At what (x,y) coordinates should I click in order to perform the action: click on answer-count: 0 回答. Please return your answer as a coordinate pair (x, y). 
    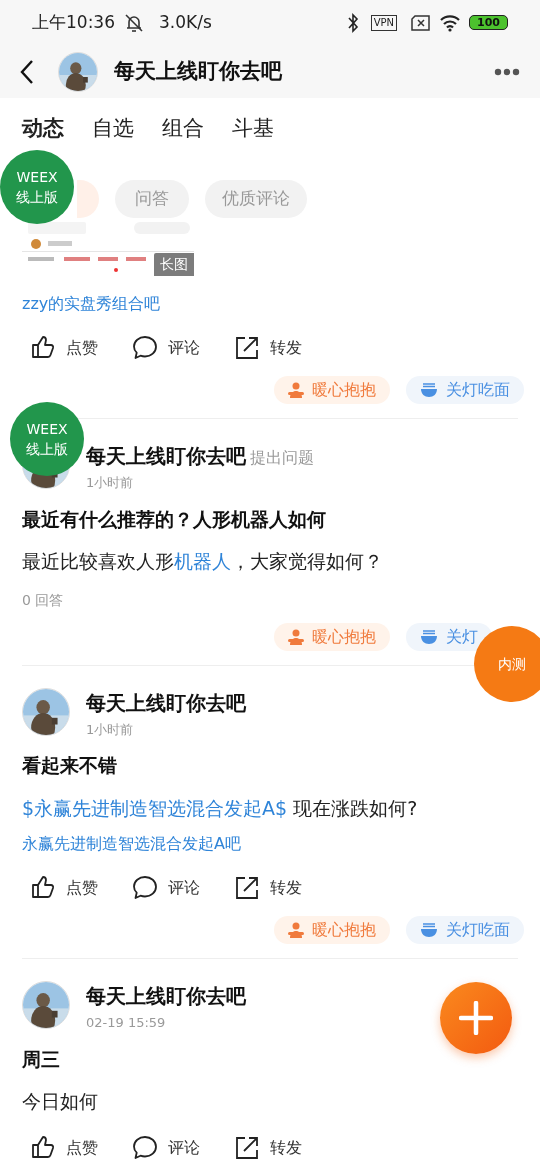
    Looking at the image, I should click on (43, 600).